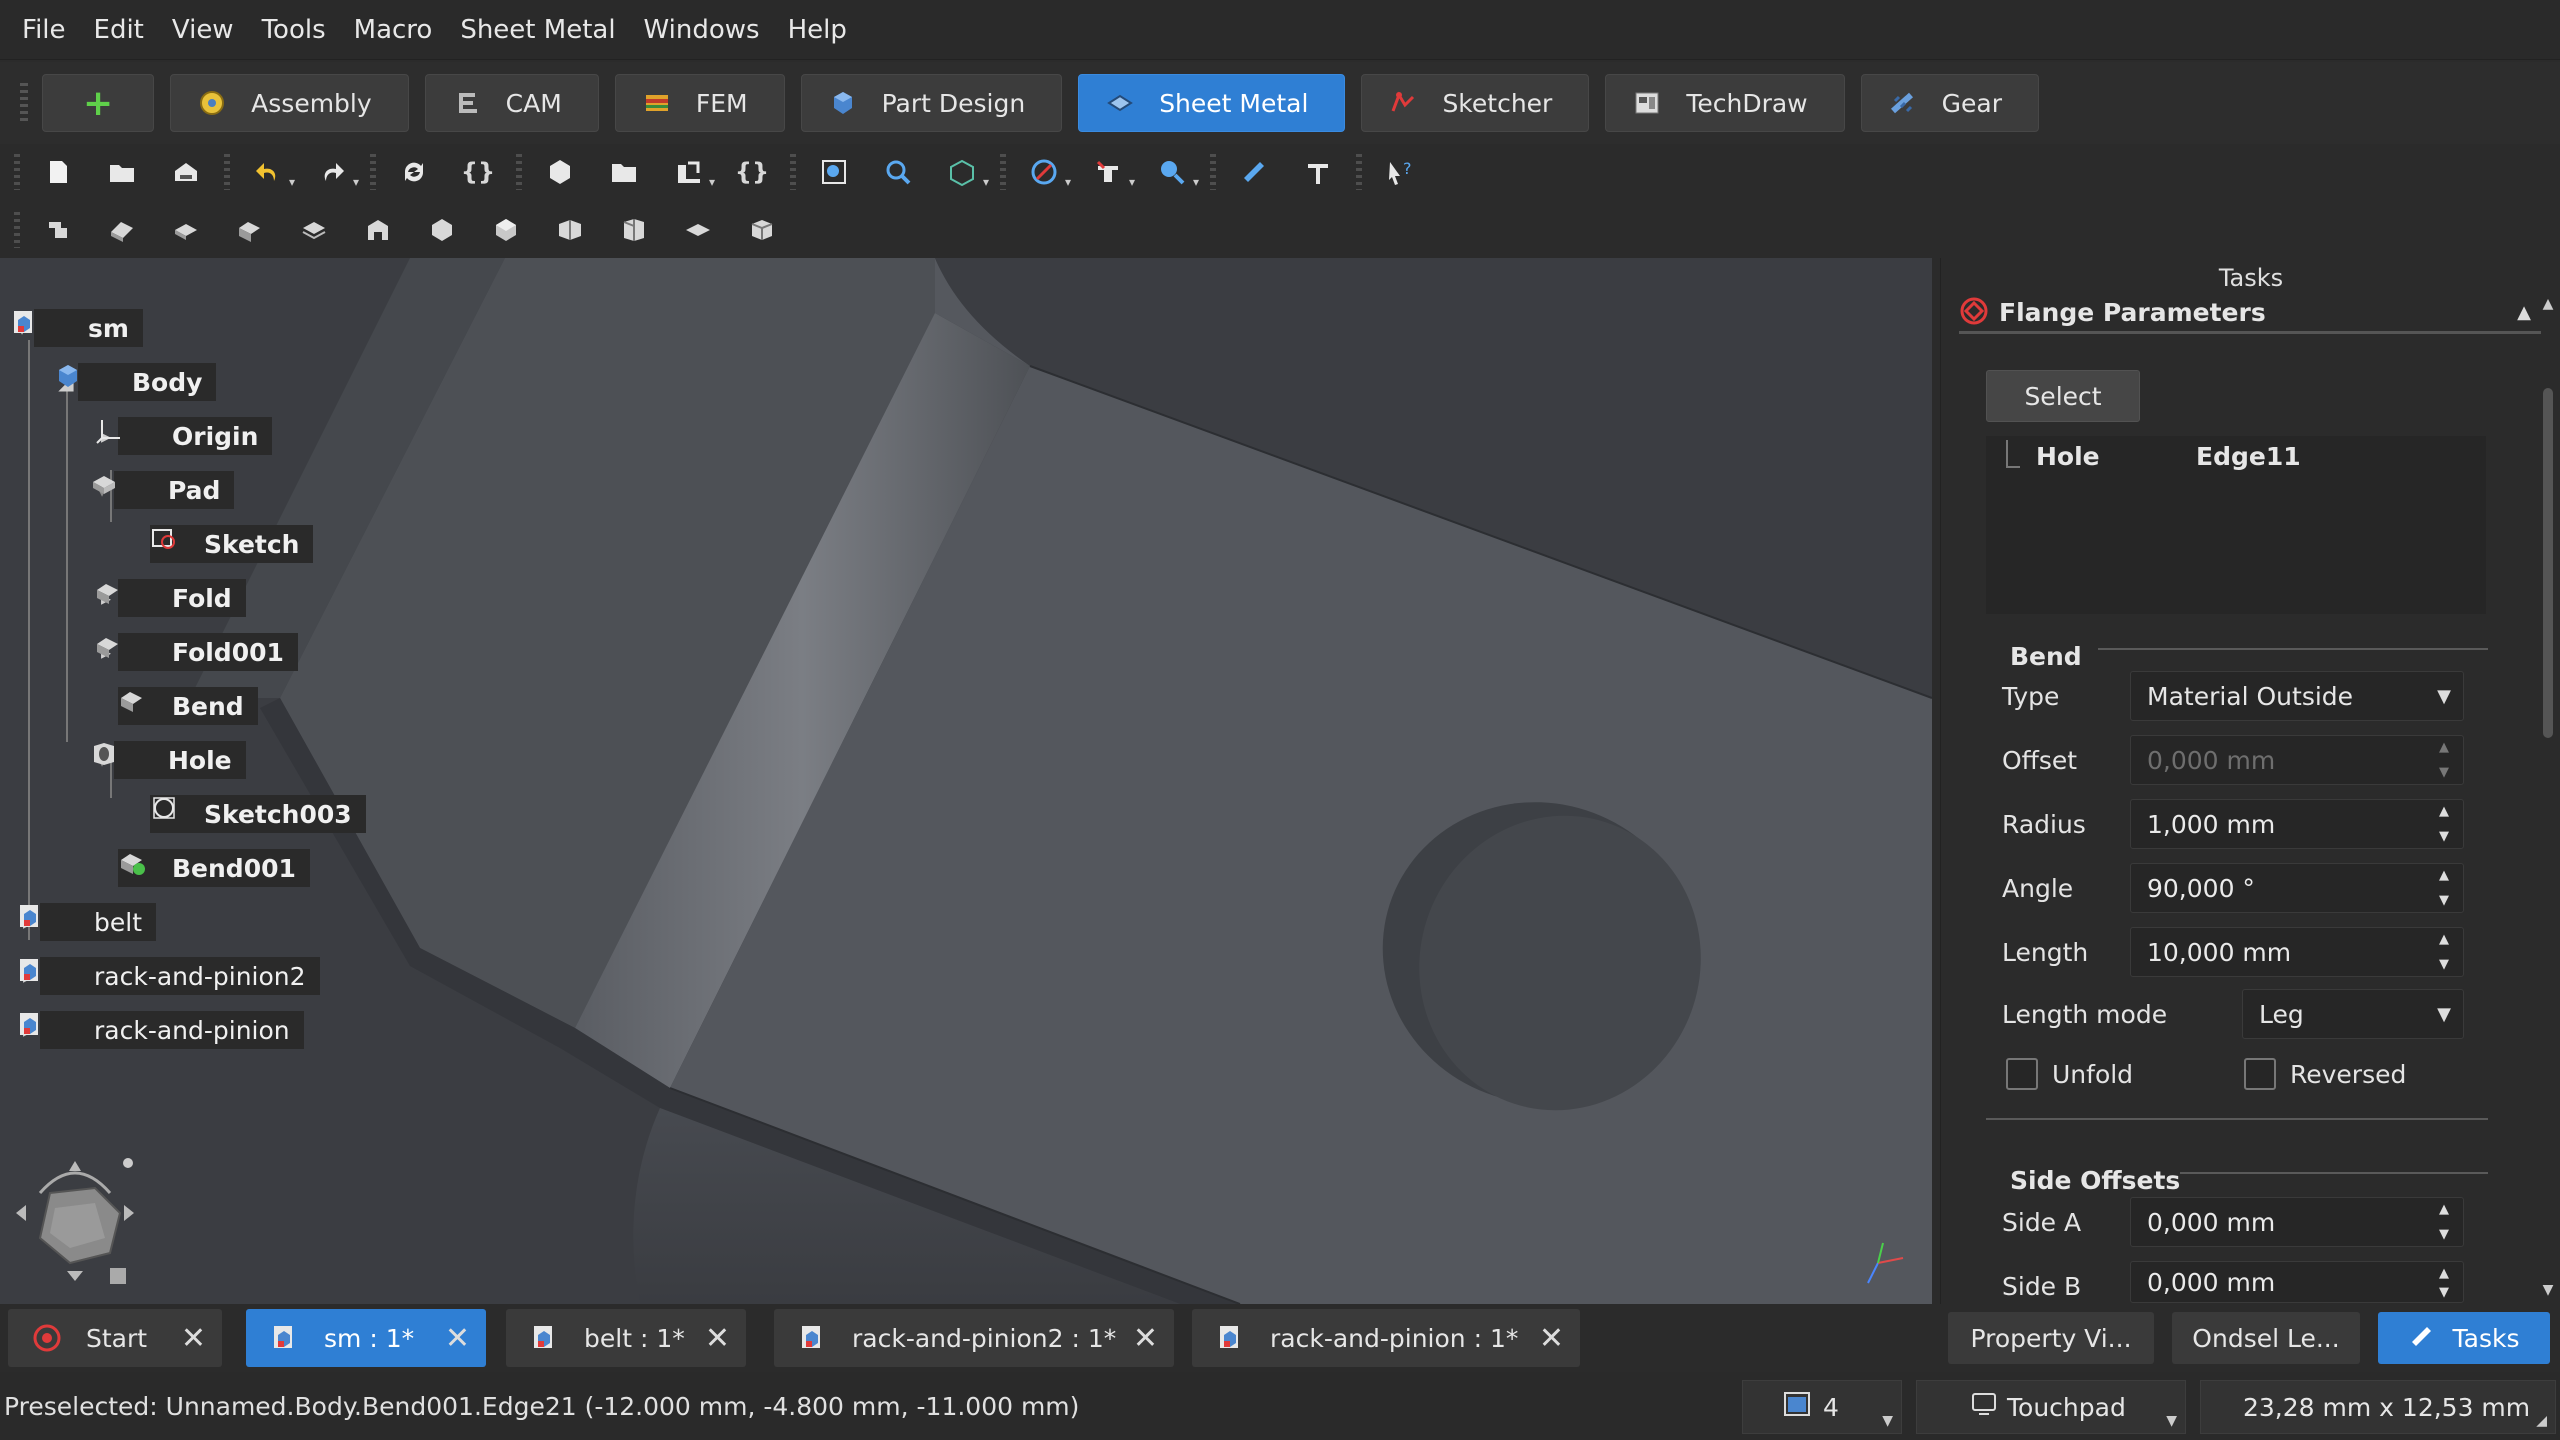  I want to click on scrollbar-thumb, so click(2548, 563).